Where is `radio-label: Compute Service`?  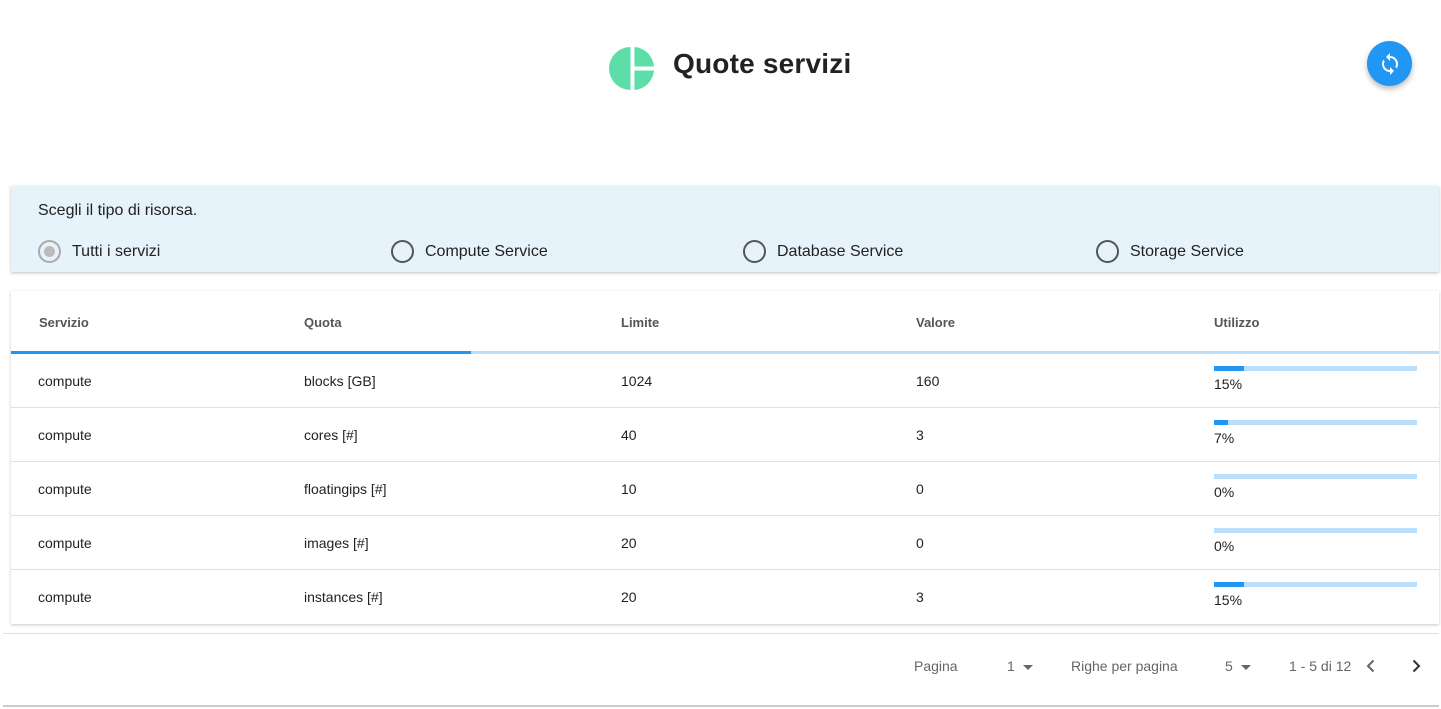 radio-label: Compute Service is located at coordinates (486, 251).